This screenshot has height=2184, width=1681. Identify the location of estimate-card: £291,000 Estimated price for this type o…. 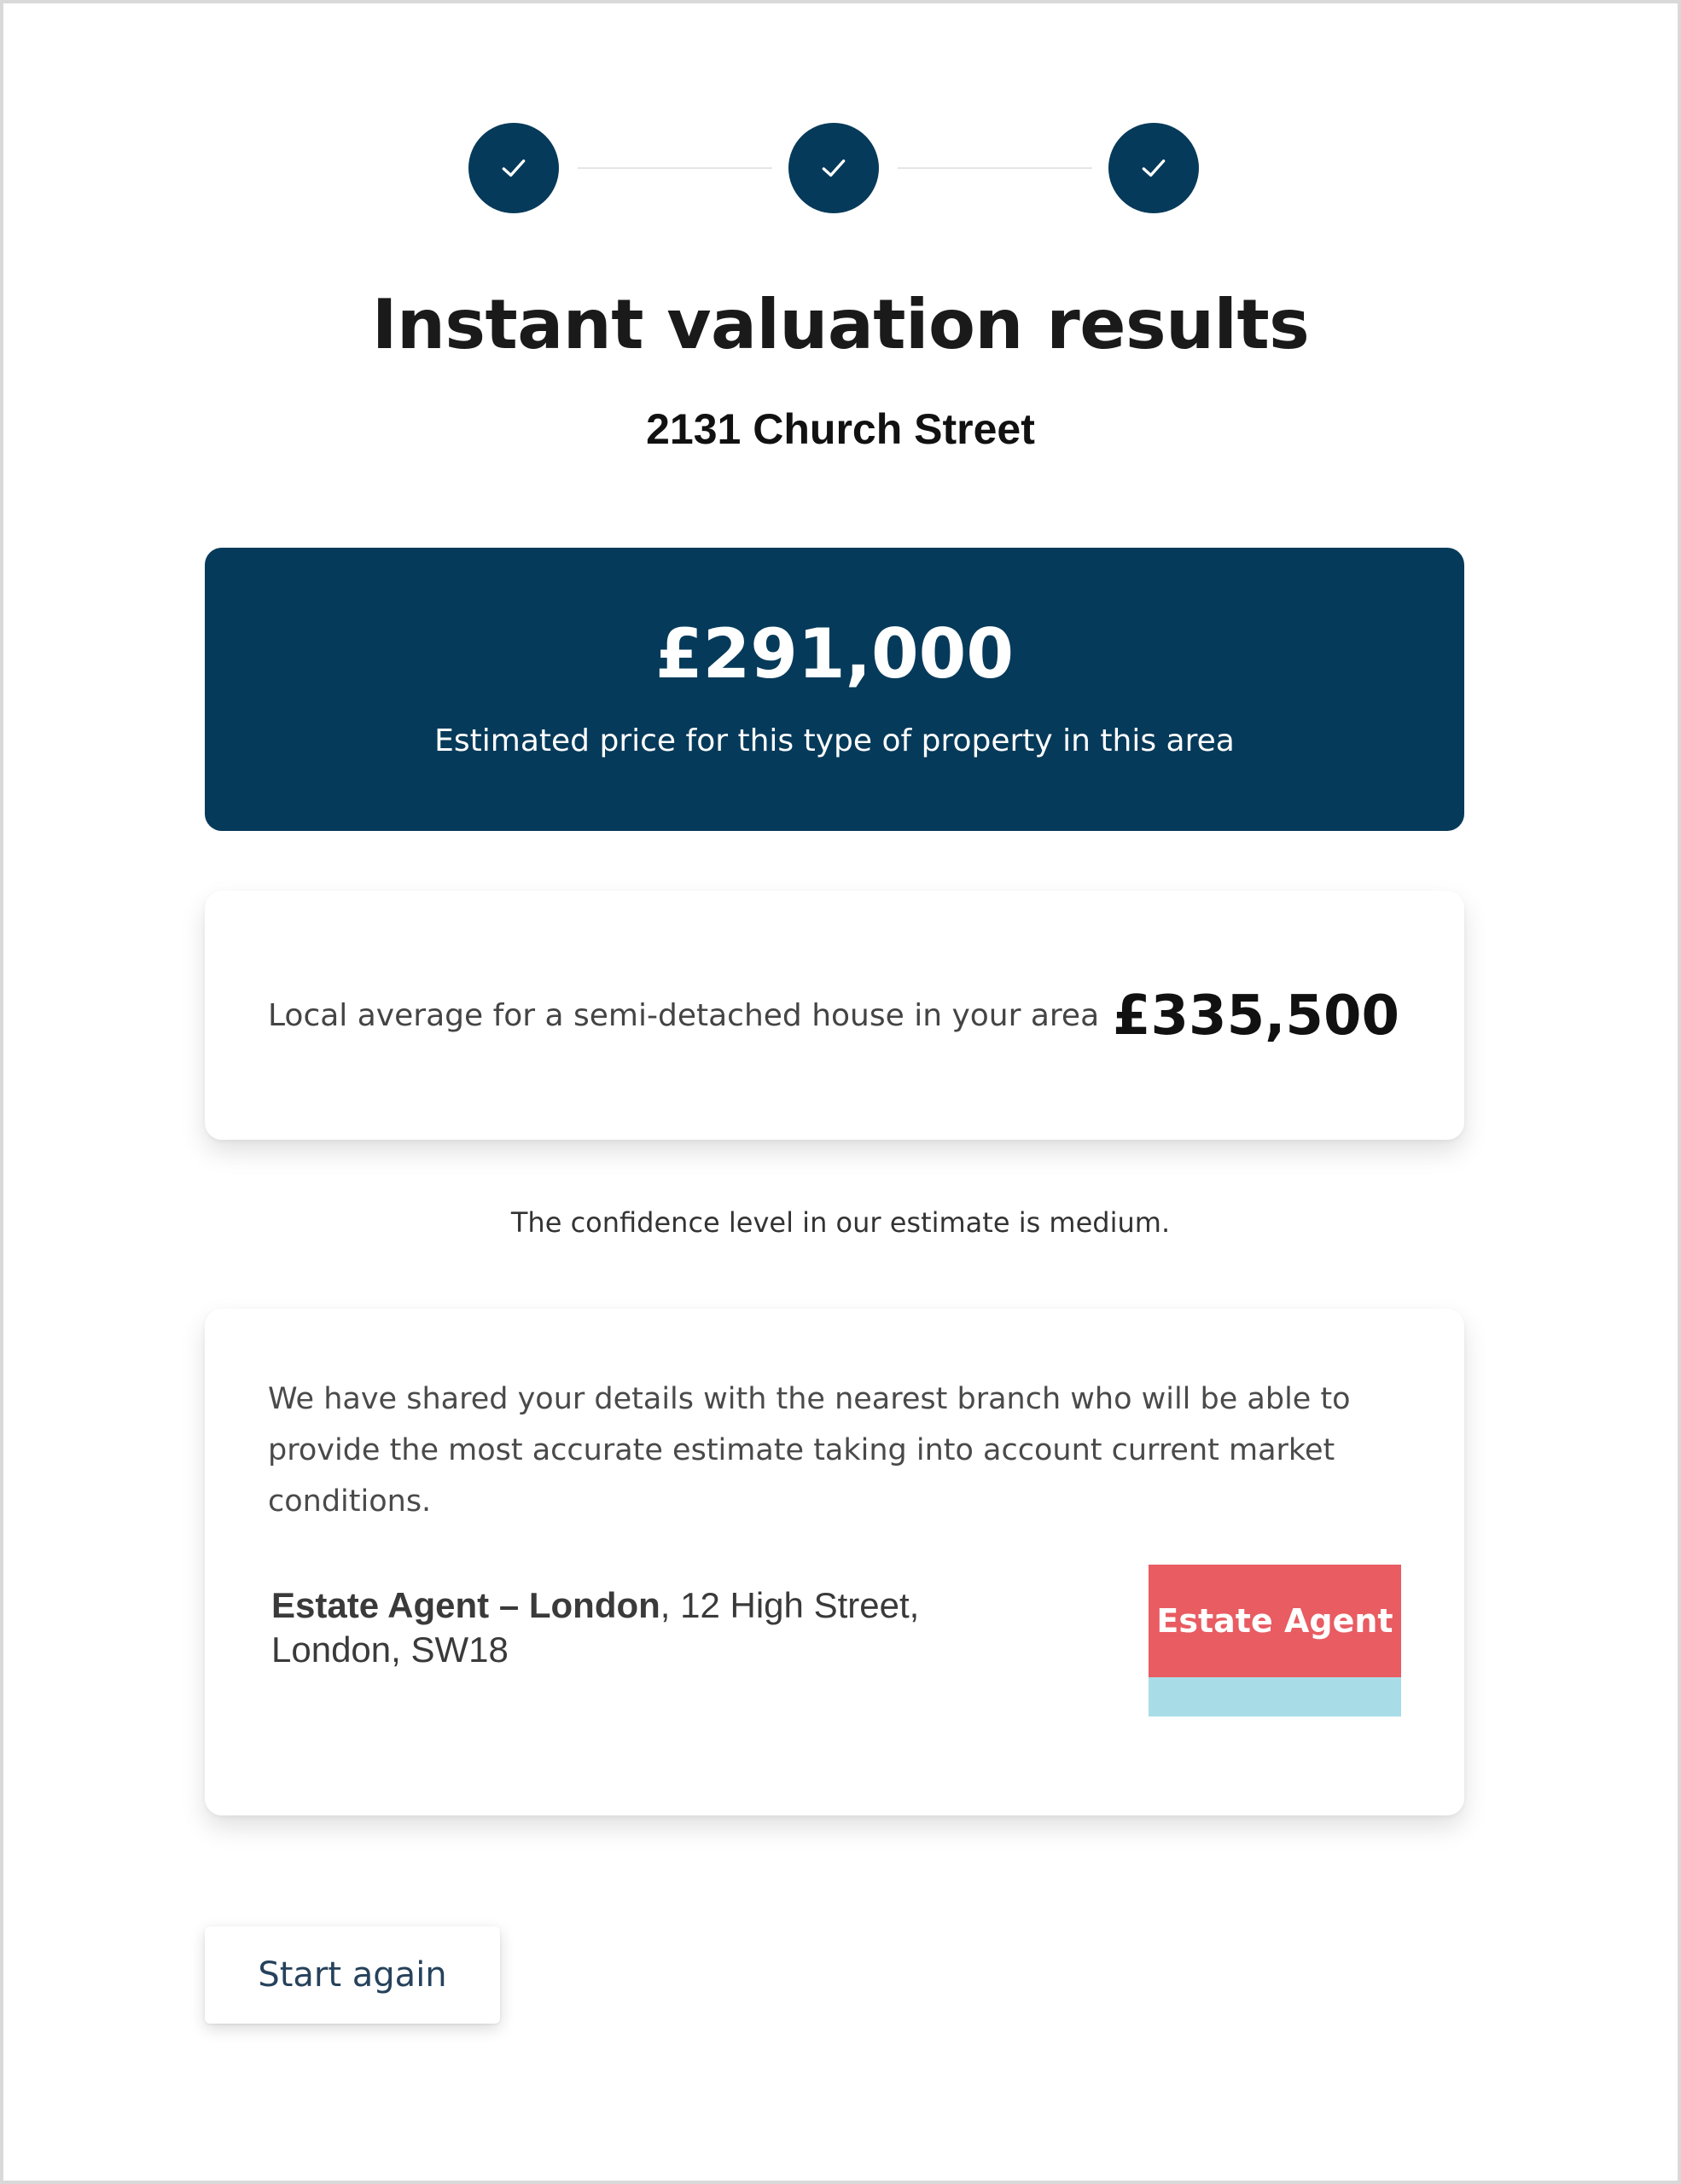
(834, 690).